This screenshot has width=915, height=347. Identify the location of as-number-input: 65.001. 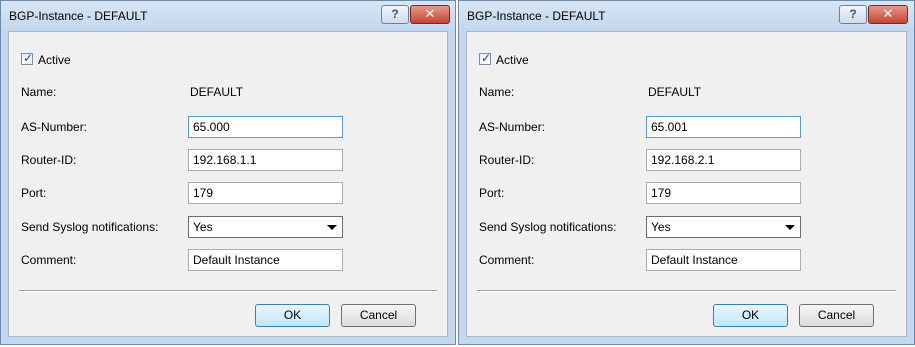
(723, 127).